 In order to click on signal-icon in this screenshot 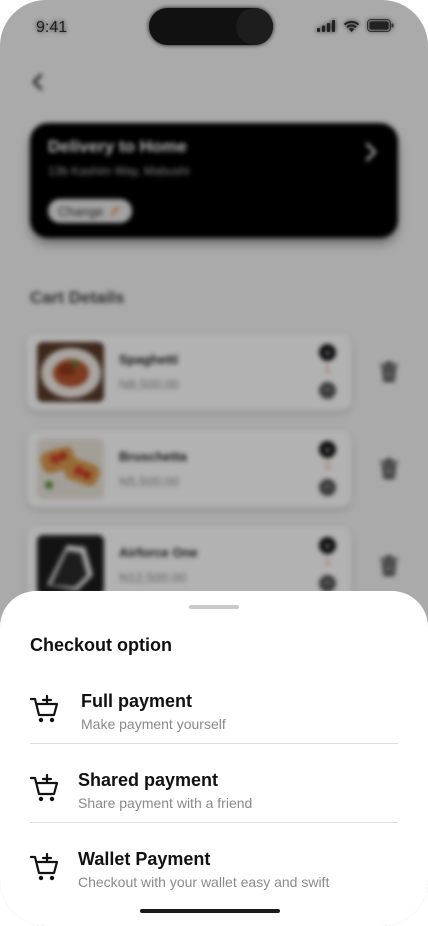, I will do `click(326, 25)`.